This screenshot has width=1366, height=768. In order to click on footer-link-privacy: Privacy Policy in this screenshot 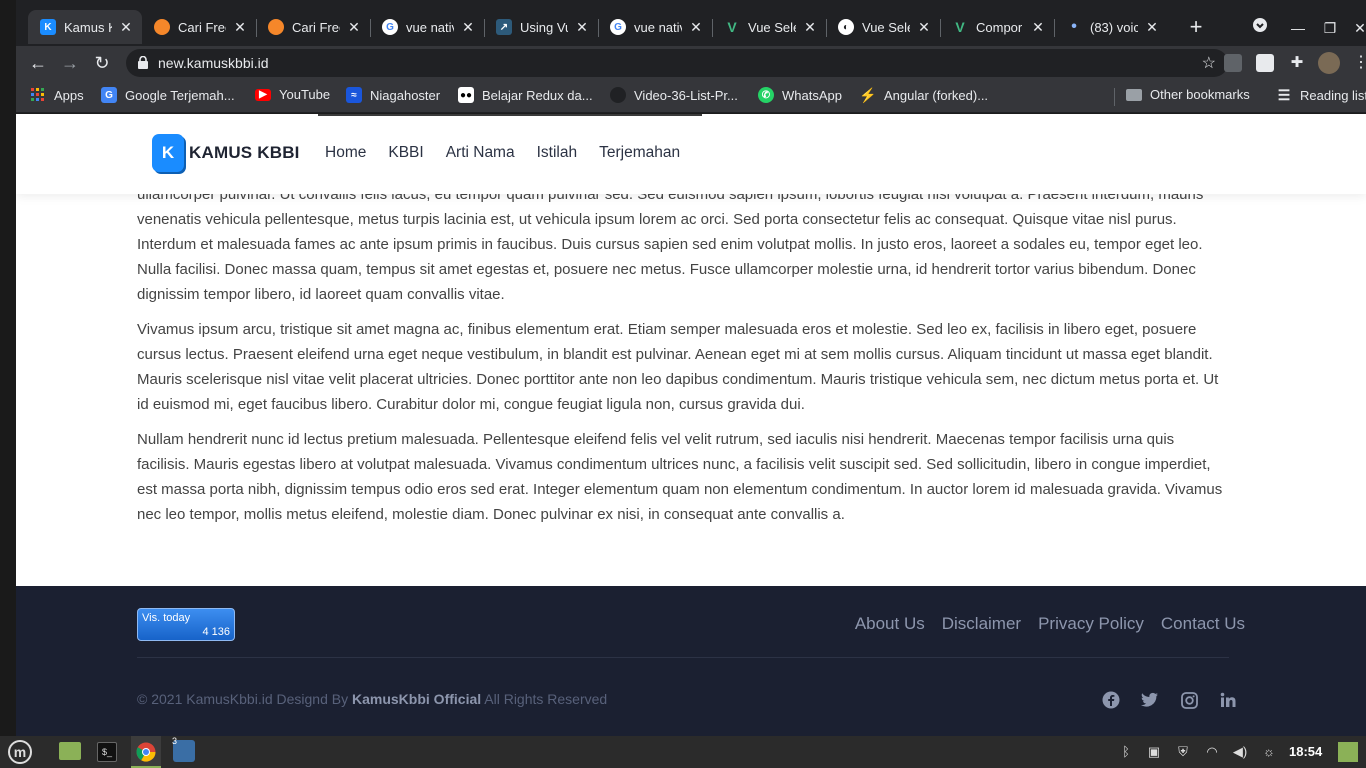, I will do `click(1091, 624)`.